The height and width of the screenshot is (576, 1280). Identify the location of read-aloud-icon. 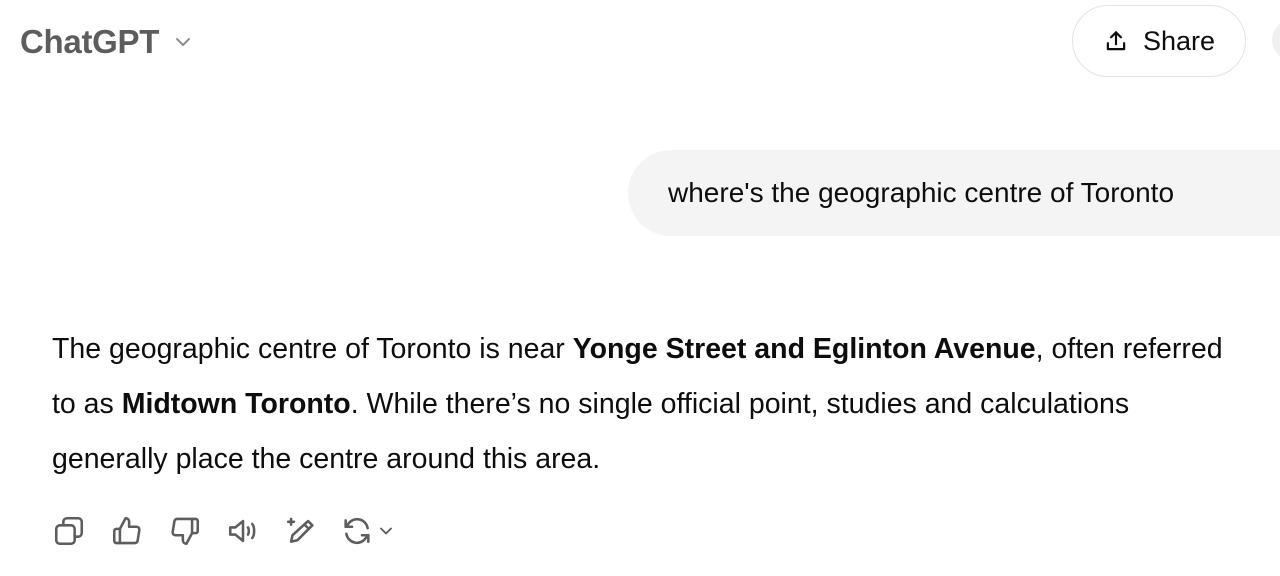
(243, 531).